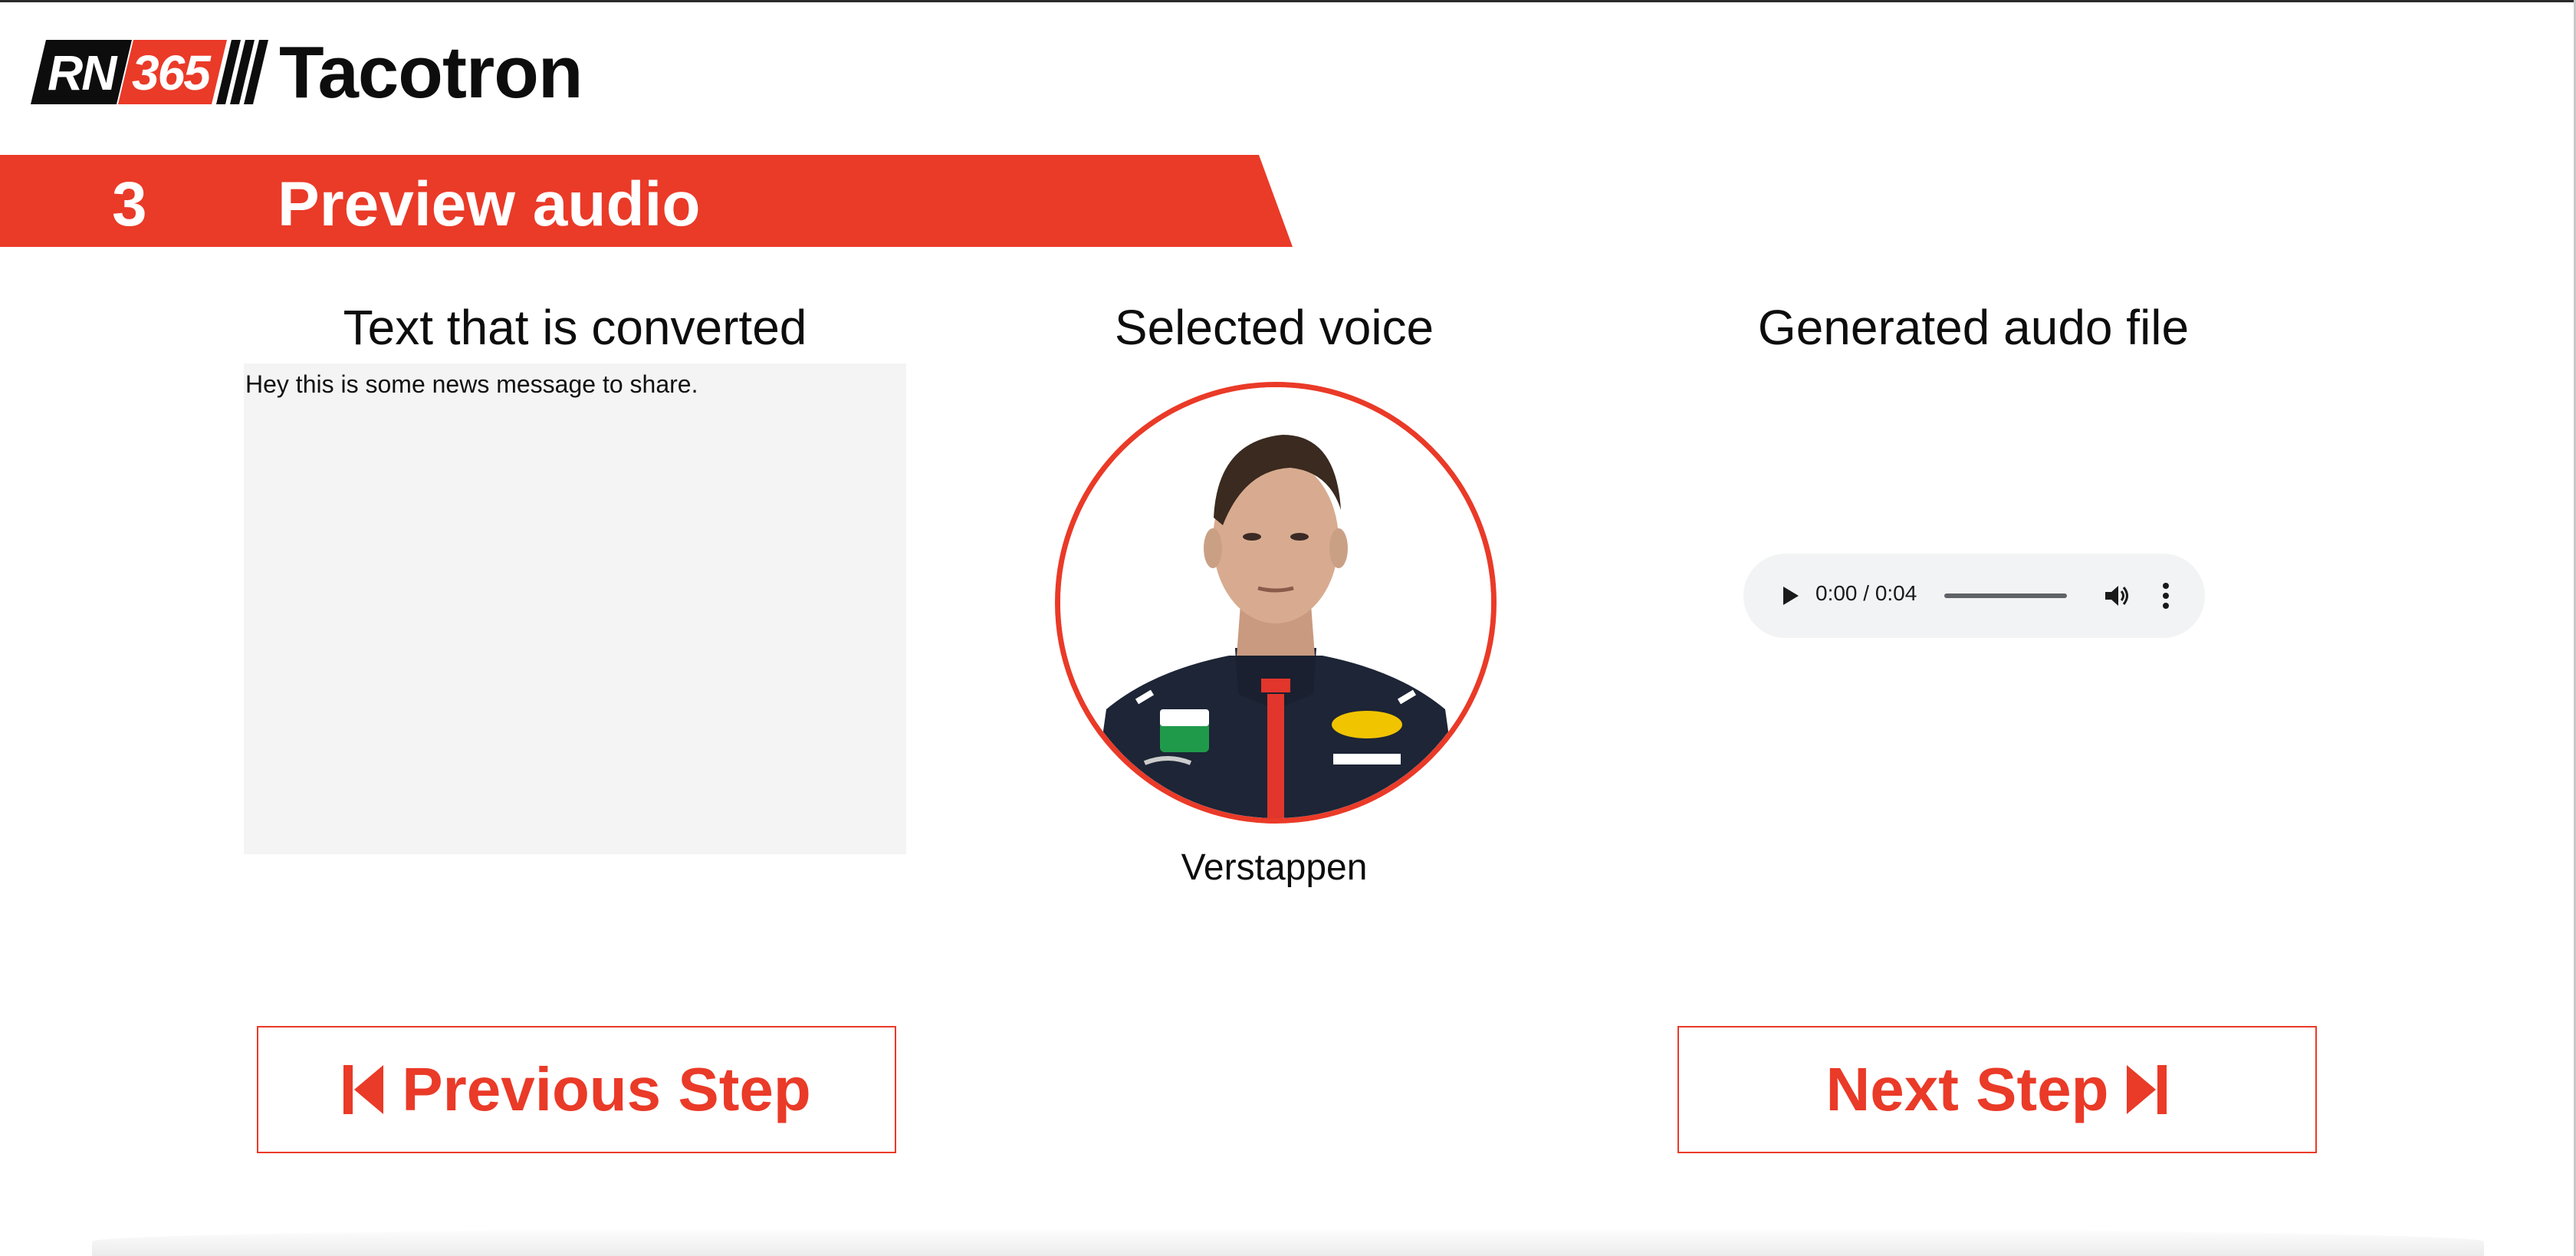 The image size is (2576, 1256). I want to click on next-step-button: Next Step, so click(1997, 1090).